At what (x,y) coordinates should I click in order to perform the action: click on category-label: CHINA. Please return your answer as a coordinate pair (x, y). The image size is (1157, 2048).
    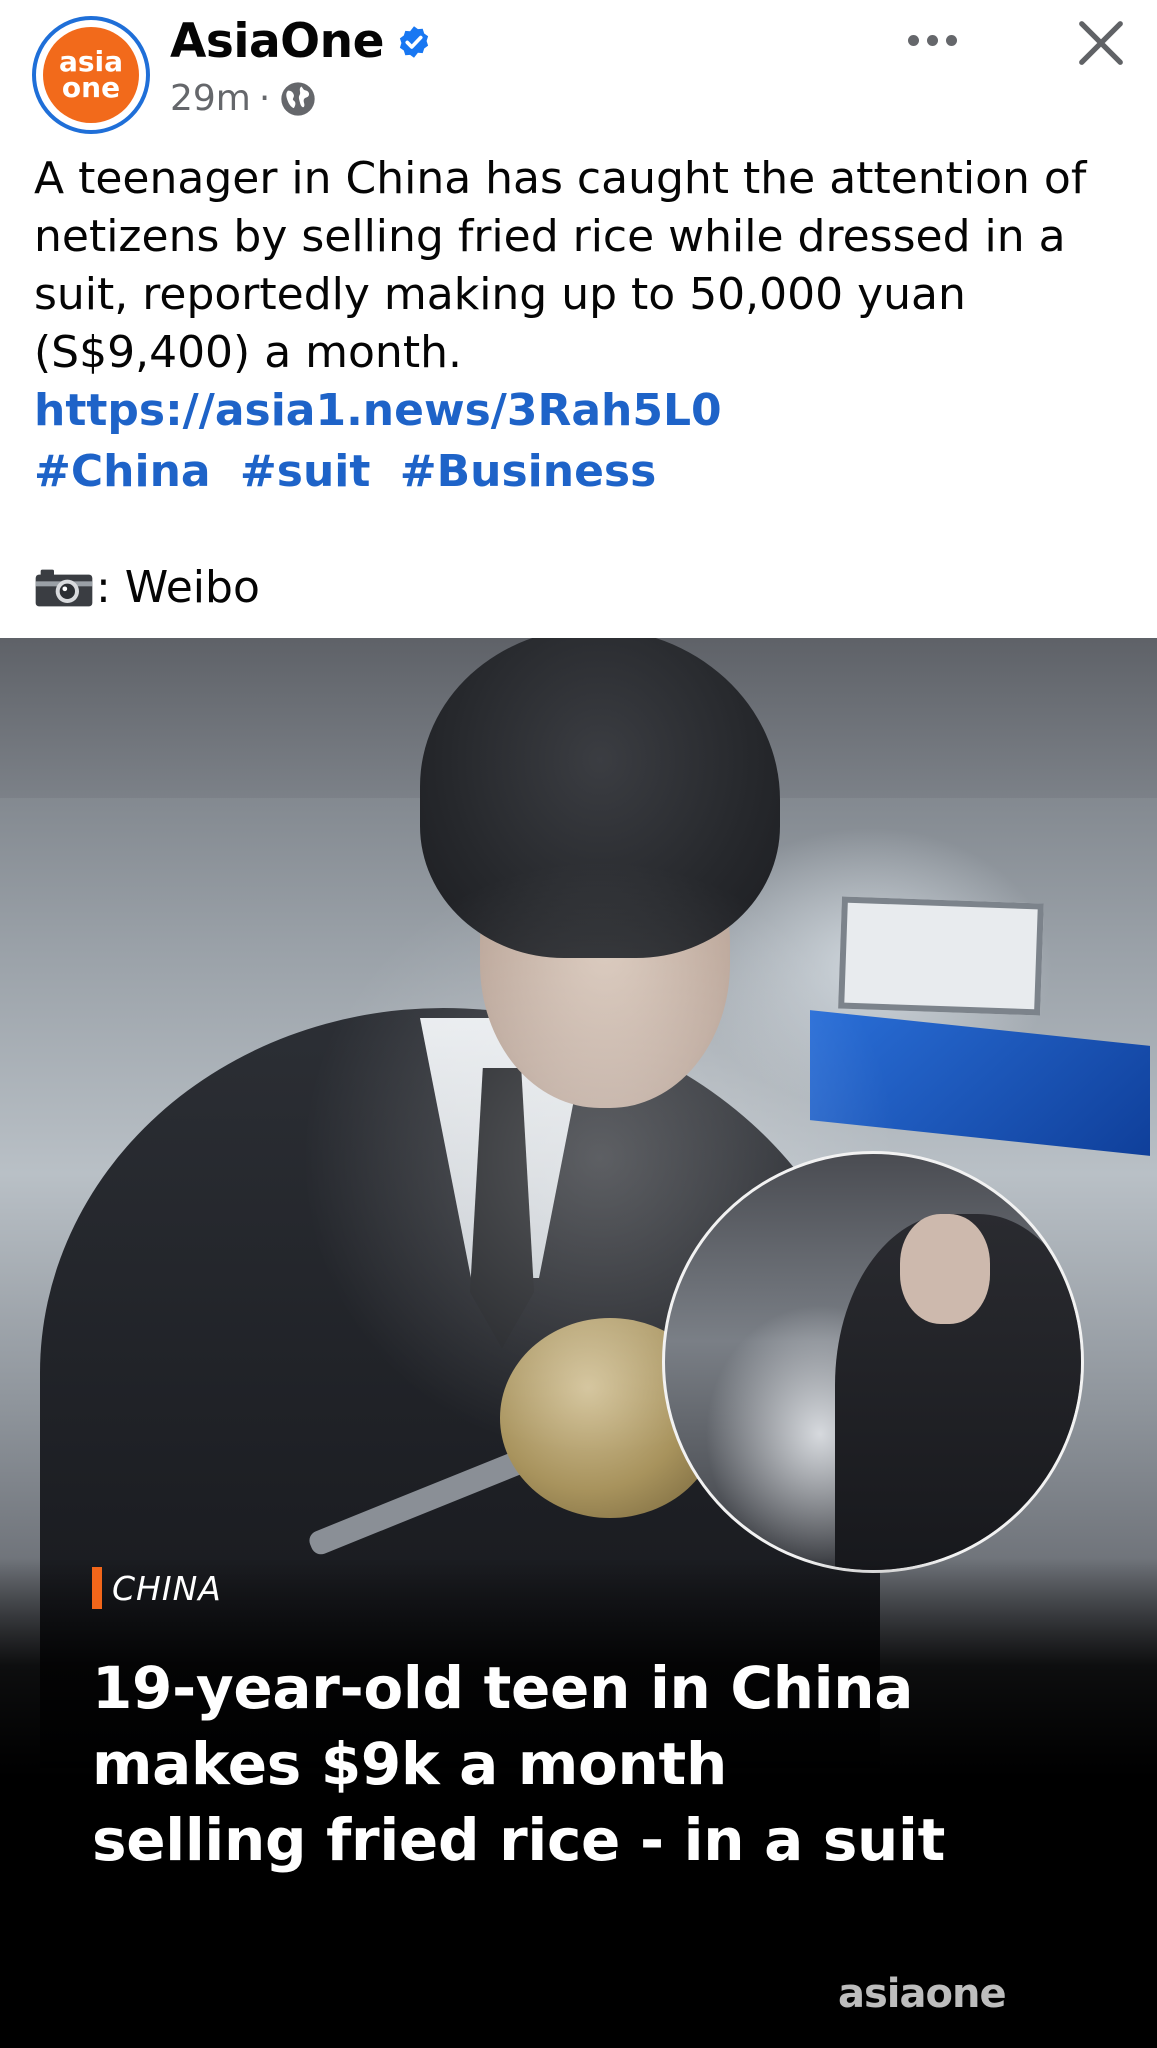
    Looking at the image, I should click on (167, 1588).